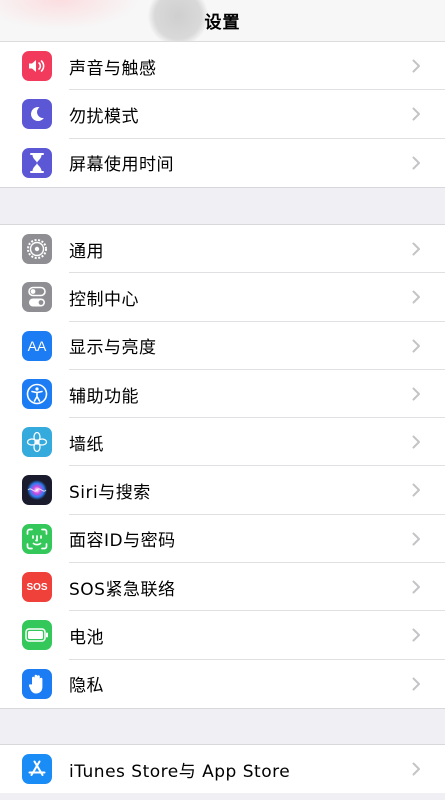 This screenshot has width=445, height=800. What do you see at coordinates (37, 66) in the screenshot?
I see `speaker-icon` at bounding box center [37, 66].